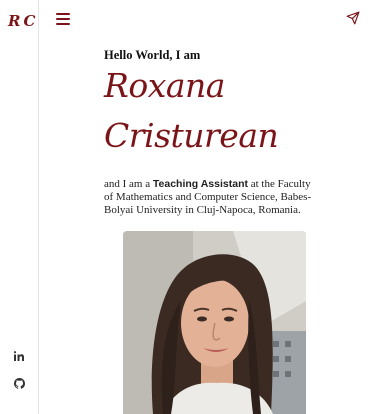 The width and height of the screenshot is (390, 414). Describe the element at coordinates (152, 55) in the screenshot. I see `greeting-text: Hello World, I am` at that location.